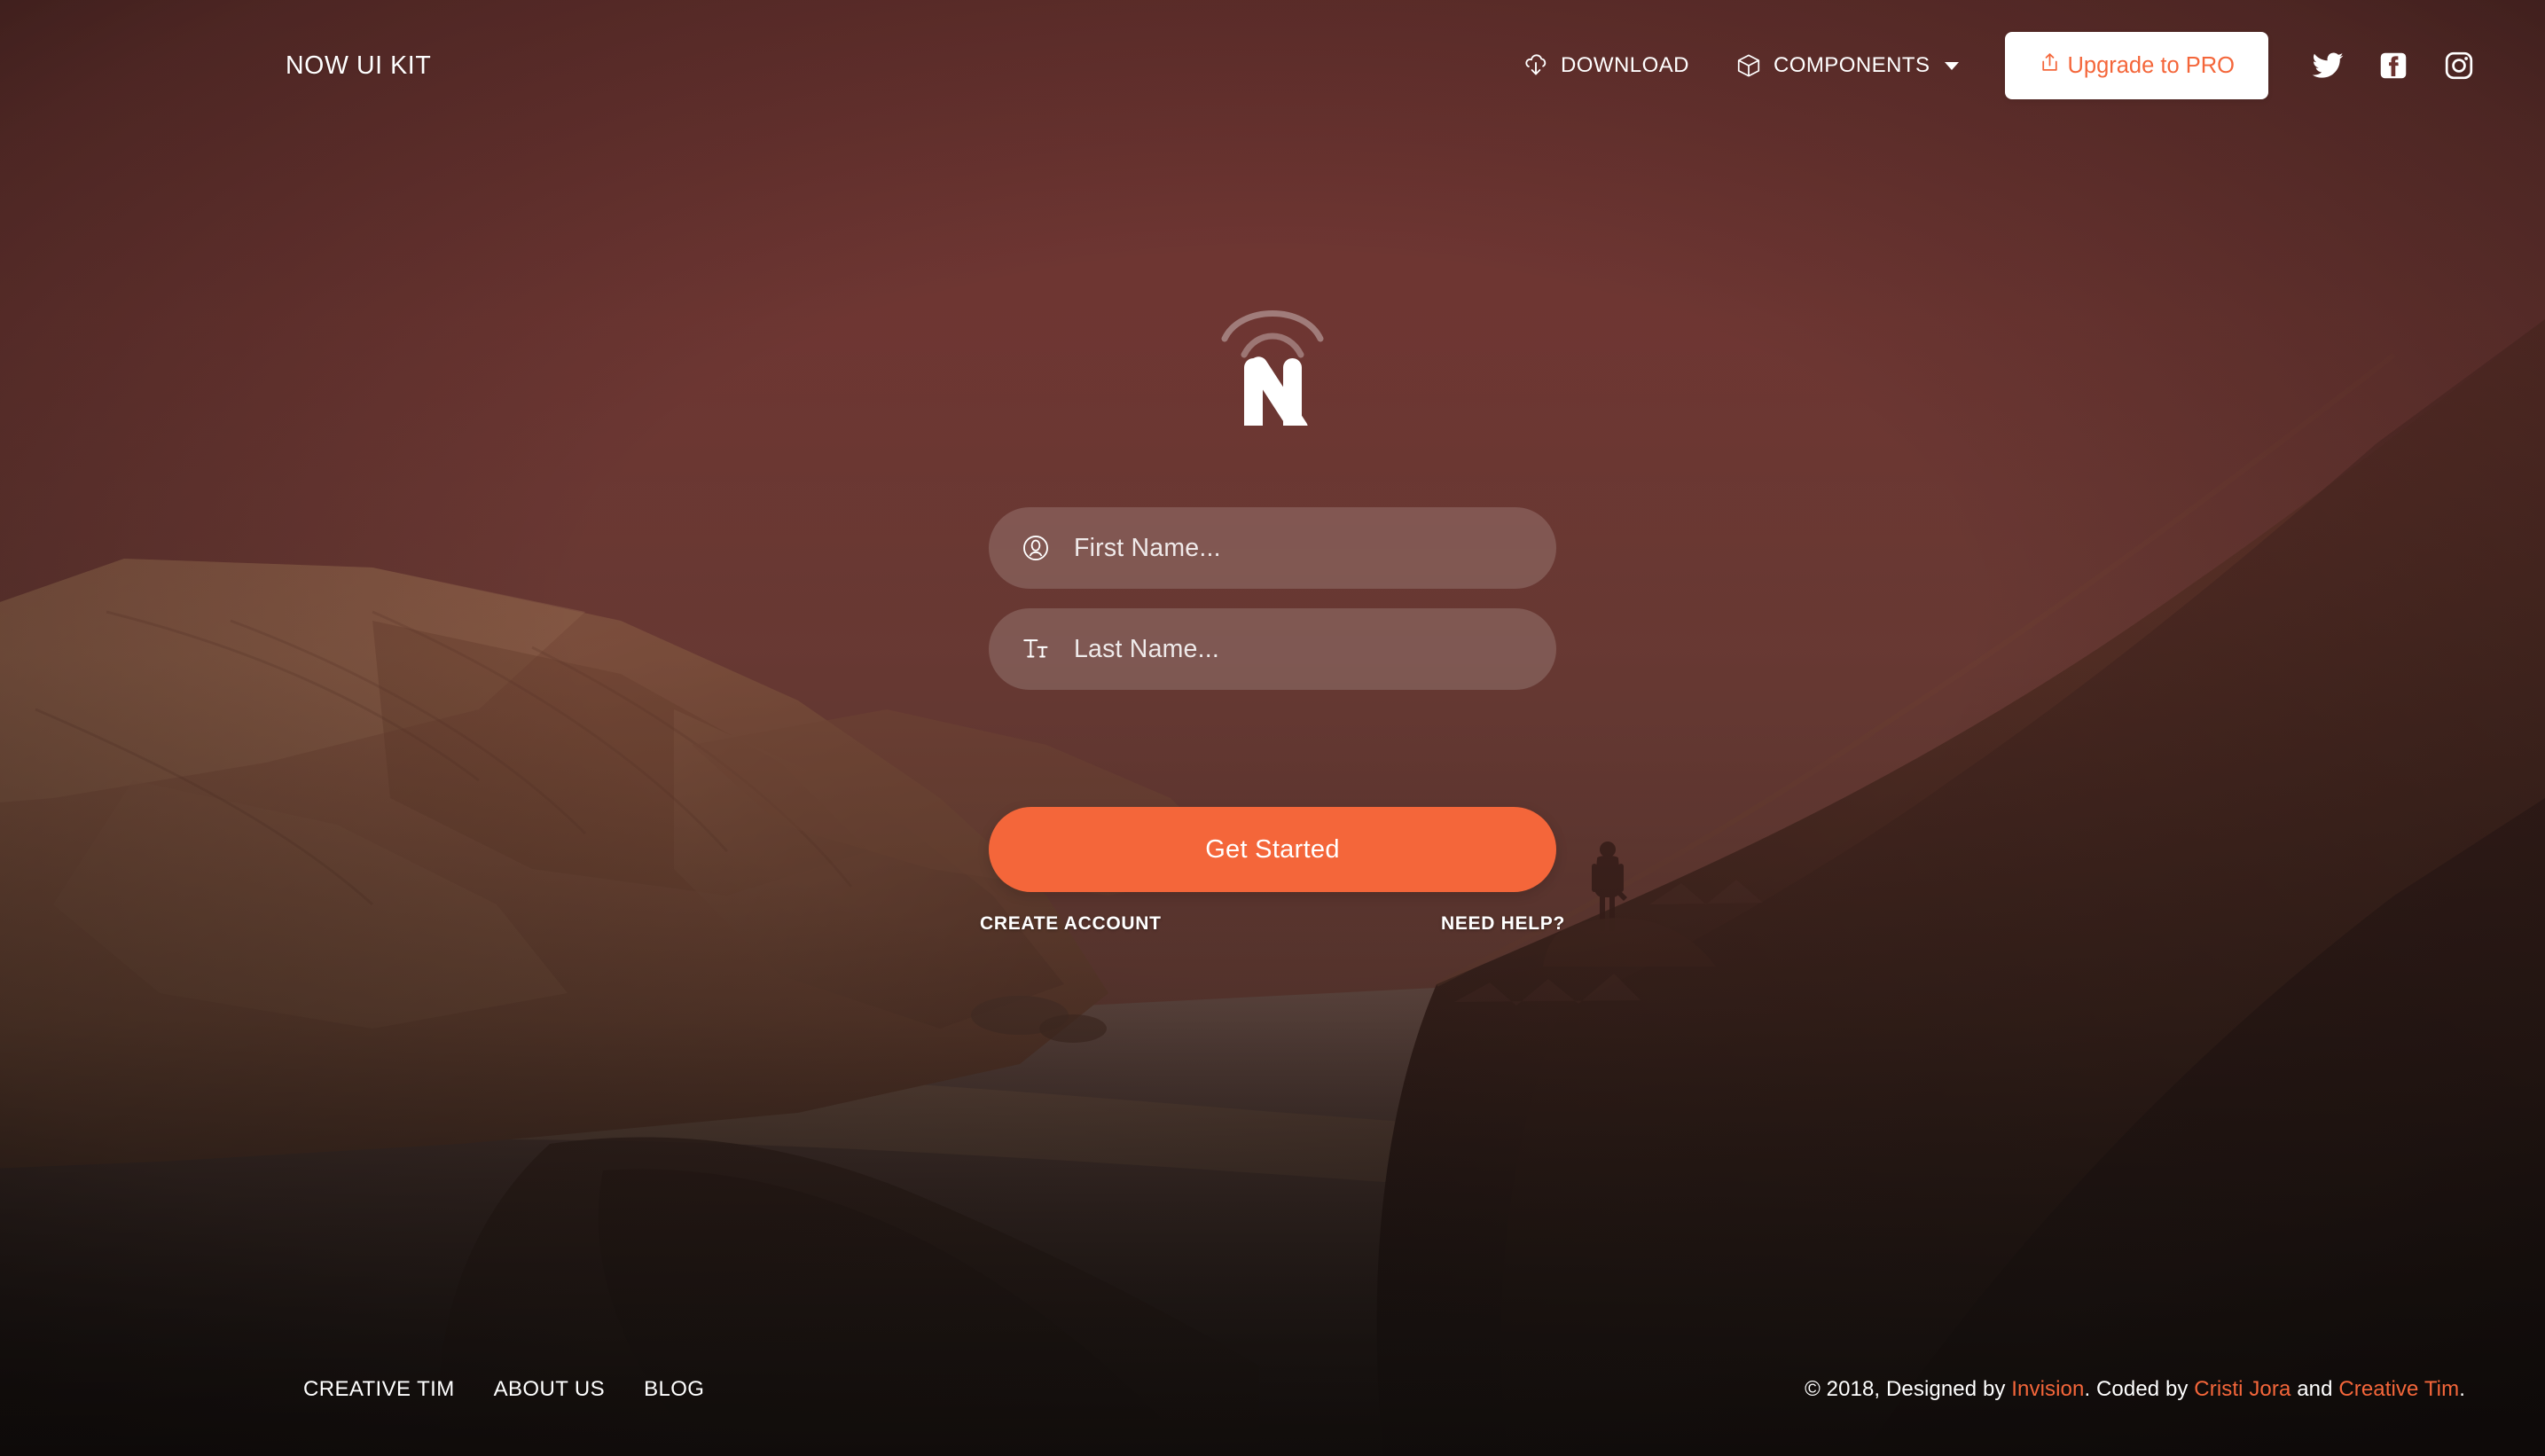  What do you see at coordinates (1748, 65) in the screenshot?
I see `cube-icon` at bounding box center [1748, 65].